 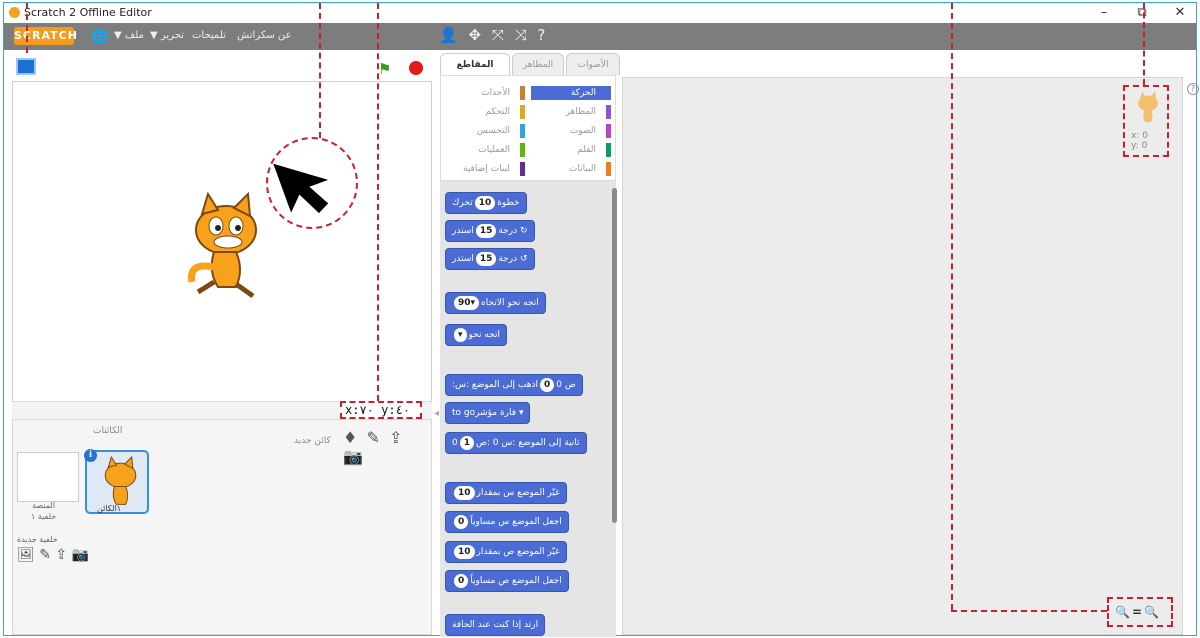 I want to click on category-1: المظاهر, so click(x=571, y=112).